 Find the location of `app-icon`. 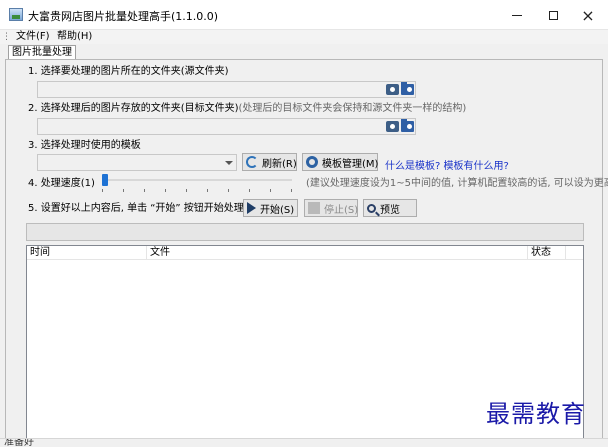

app-icon is located at coordinates (16, 14).